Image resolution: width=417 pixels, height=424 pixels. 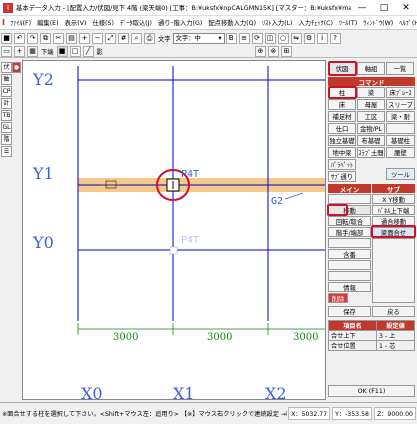 I want to click on main-info: 情報, so click(x=349, y=287).